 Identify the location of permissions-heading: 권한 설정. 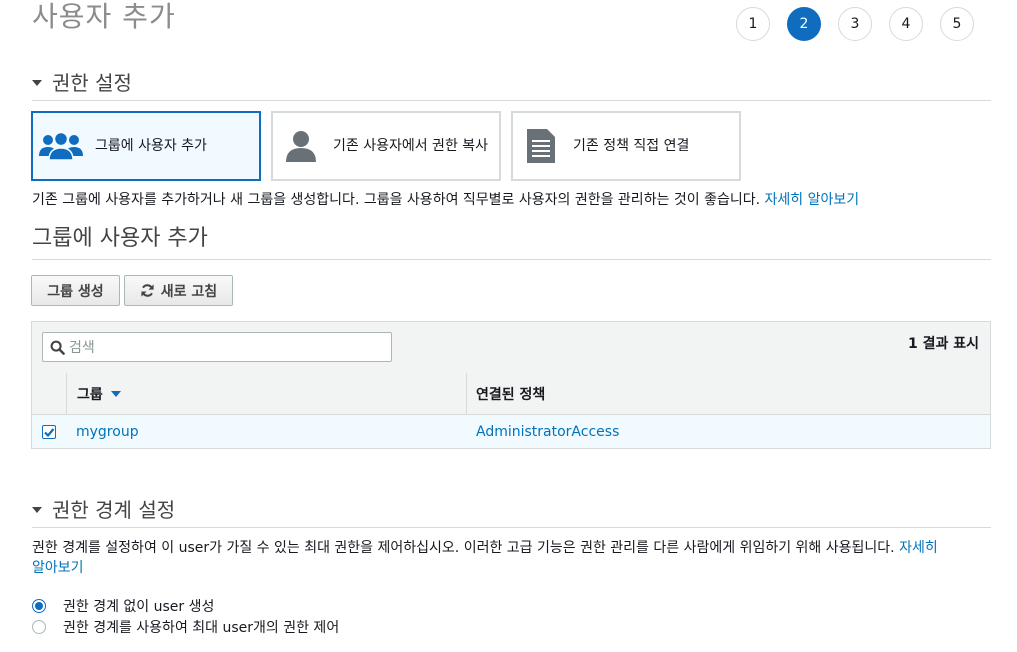
(92, 83).